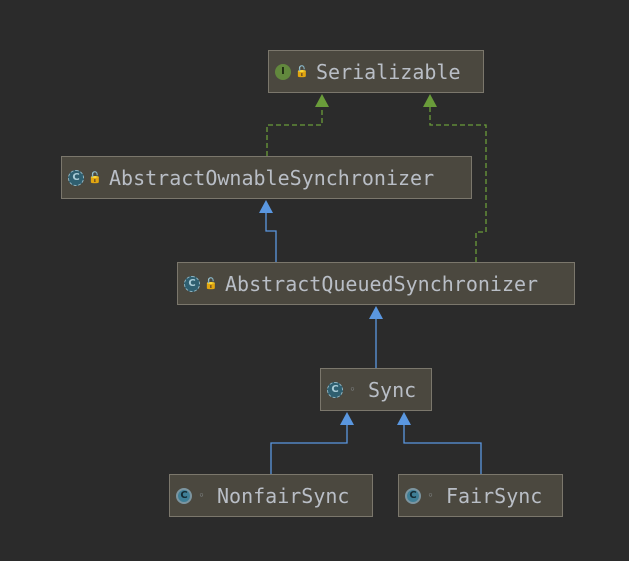 This screenshot has width=629, height=561. Describe the element at coordinates (404, 418) in the screenshot. I see `arrowhead-sync-right` at that location.